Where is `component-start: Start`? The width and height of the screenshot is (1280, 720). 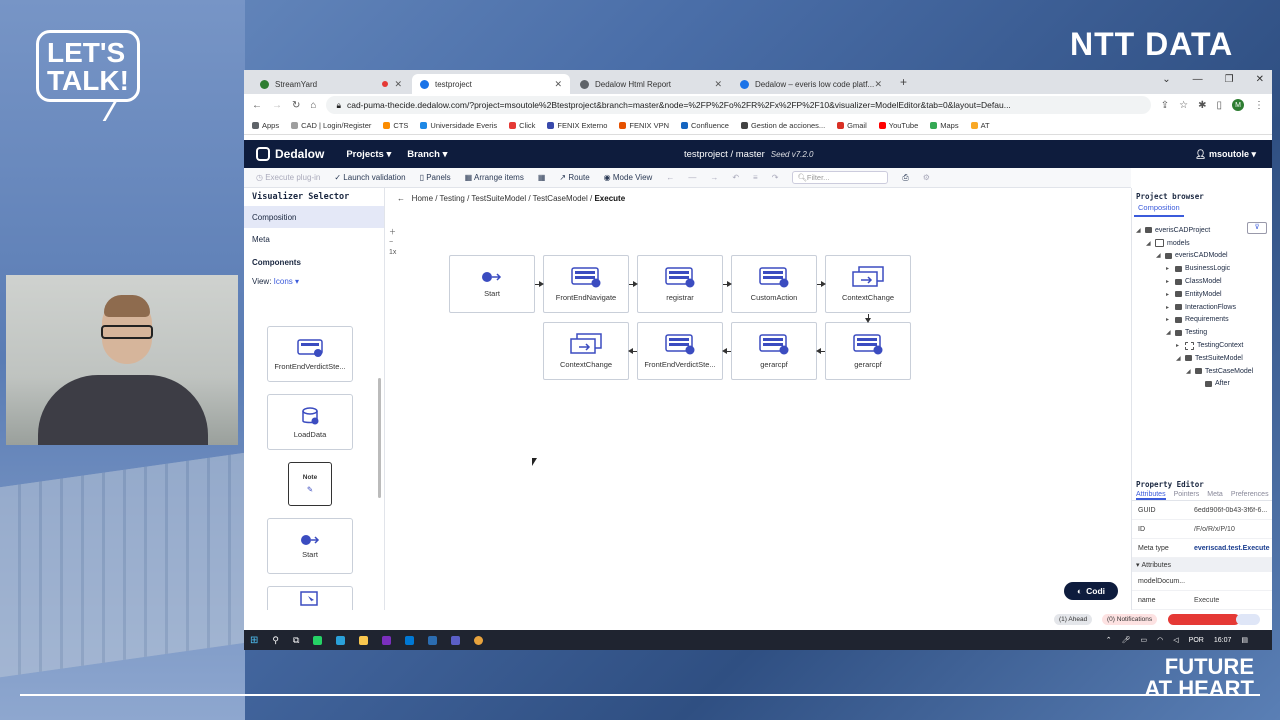
component-start: Start is located at coordinates (310, 546).